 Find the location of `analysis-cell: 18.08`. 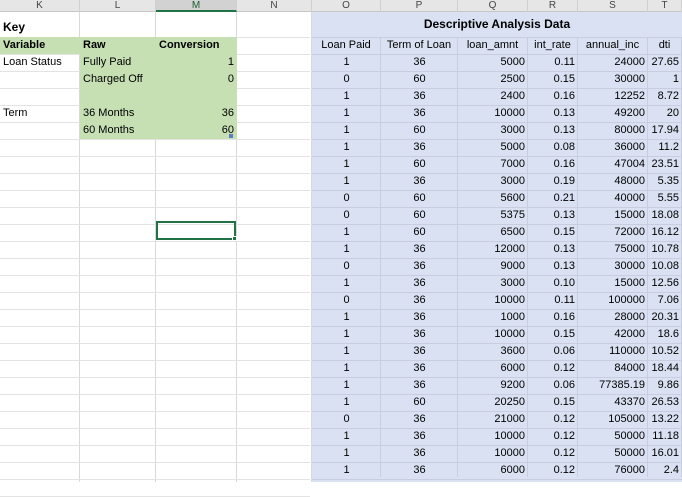

analysis-cell: 18.08 is located at coordinates (665, 215).